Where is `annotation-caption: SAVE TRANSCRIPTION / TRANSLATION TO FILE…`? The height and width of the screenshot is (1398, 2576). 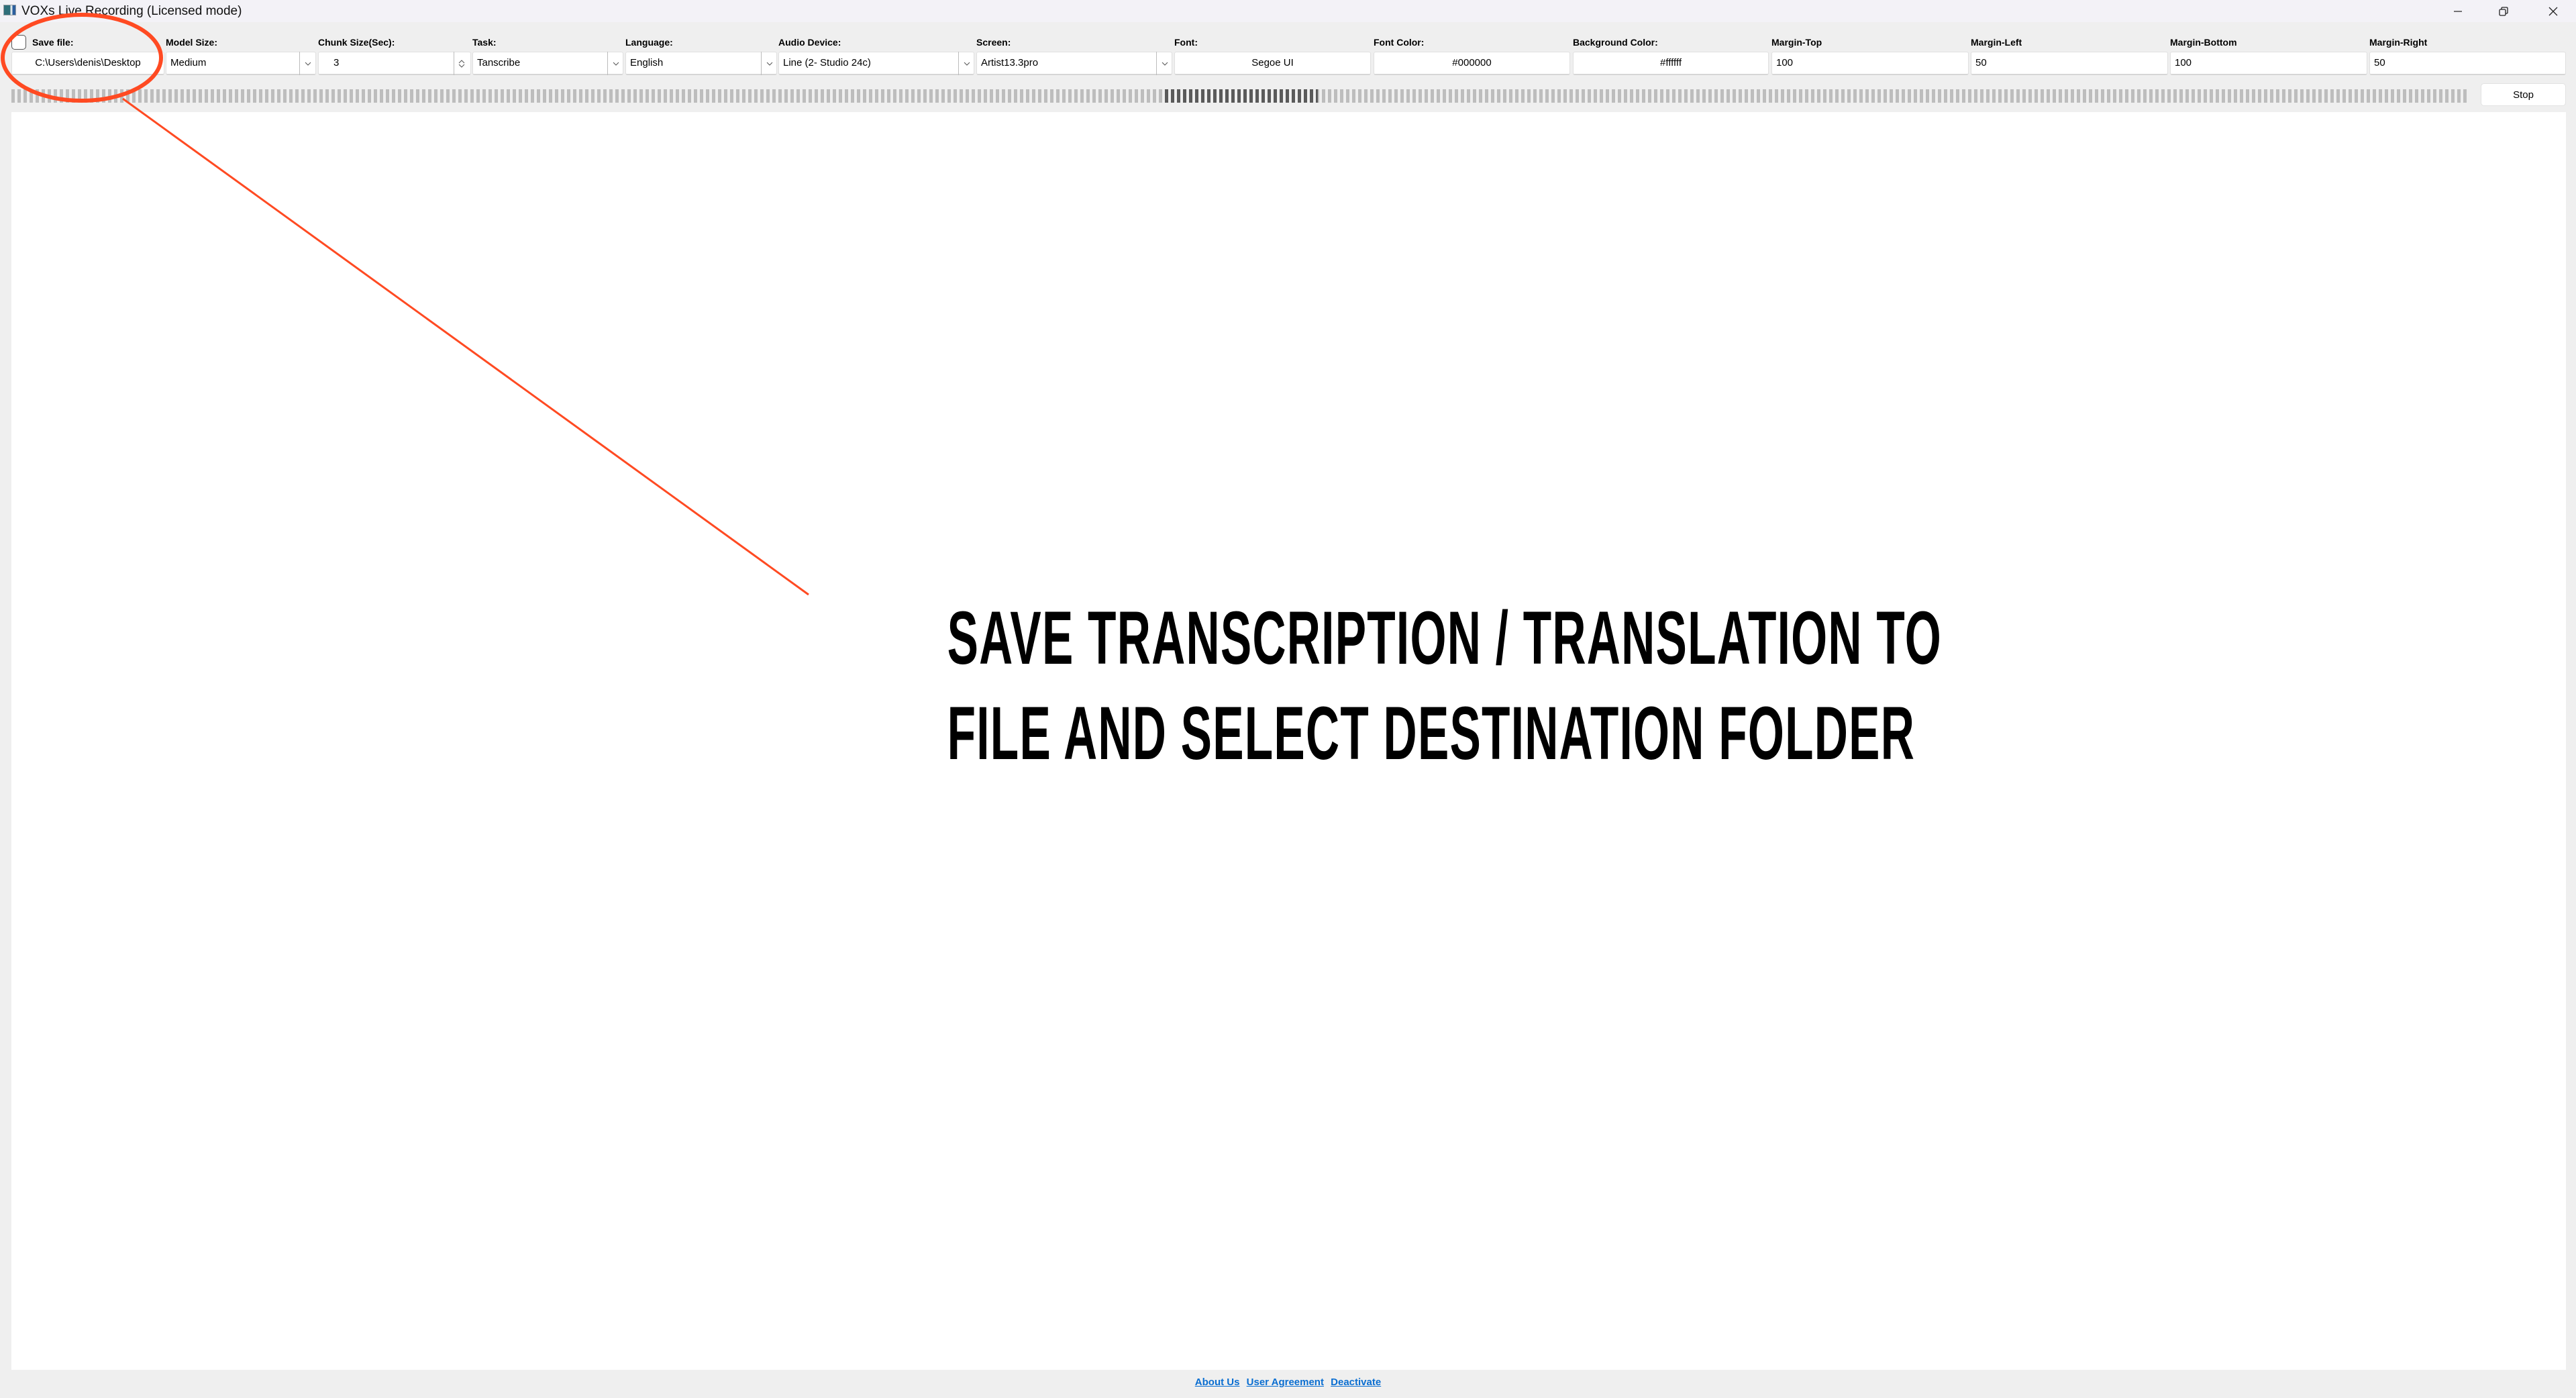
annotation-caption: SAVE TRANSCRIPTION / TRANSLATION TO FILE… is located at coordinates (1444, 686).